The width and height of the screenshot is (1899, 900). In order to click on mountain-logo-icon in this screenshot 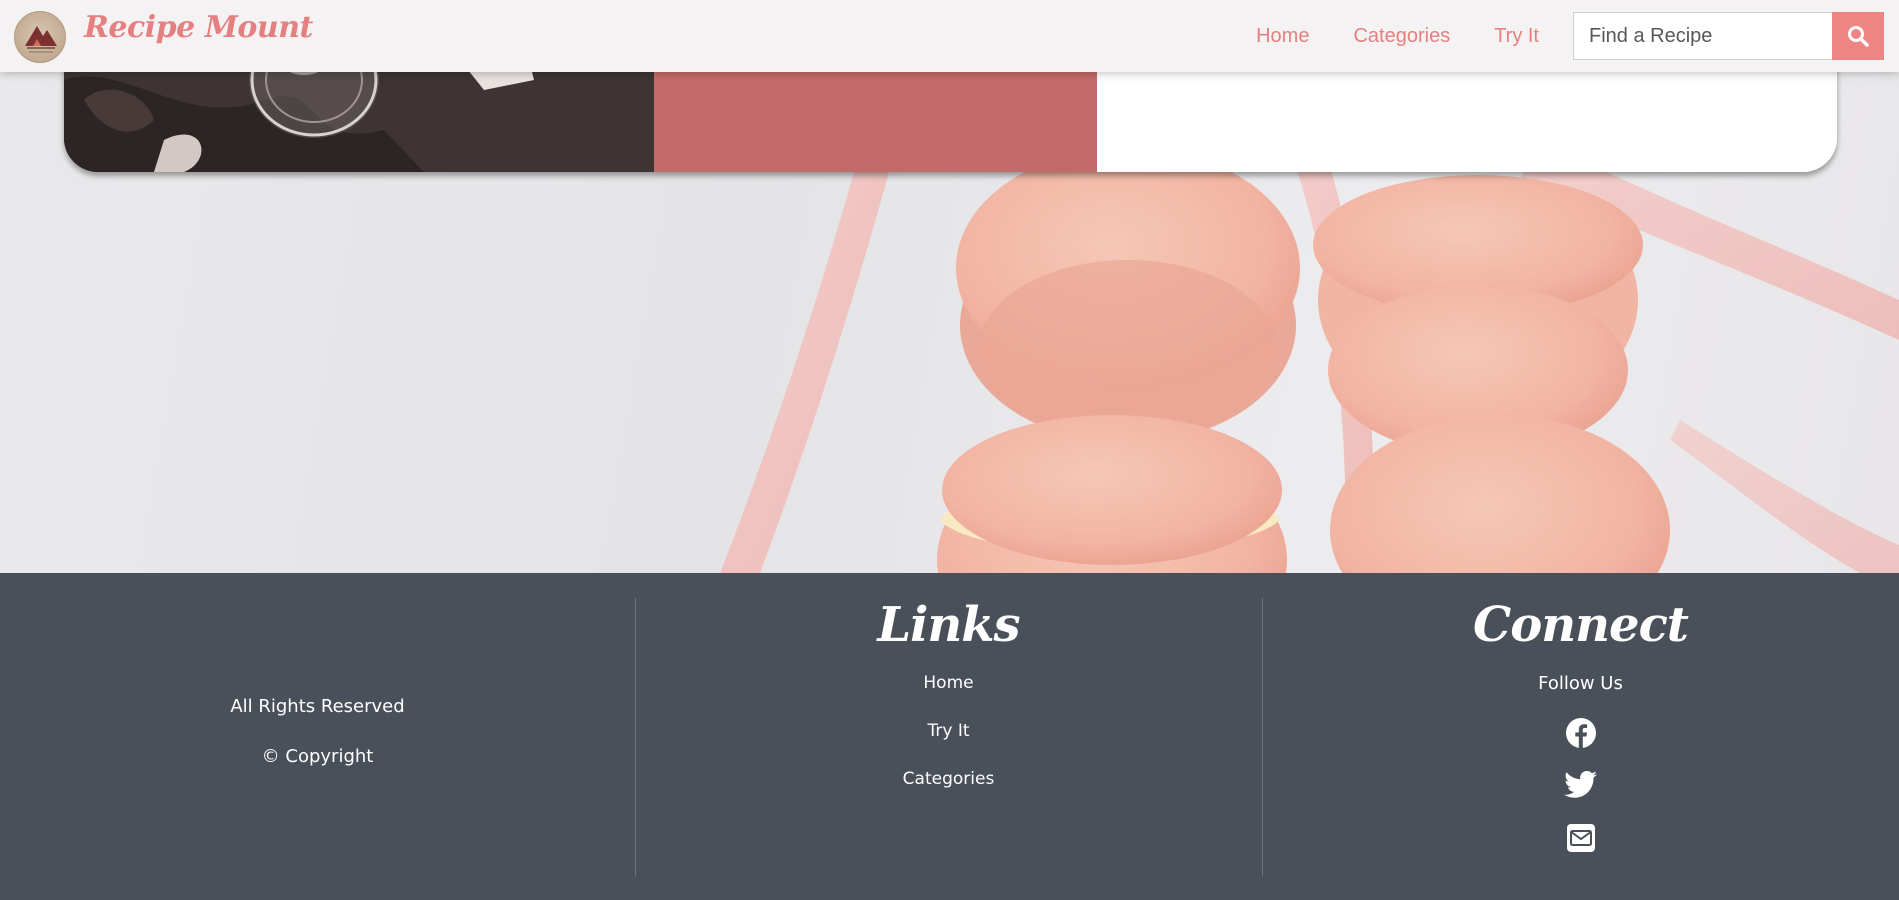, I will do `click(41, 39)`.